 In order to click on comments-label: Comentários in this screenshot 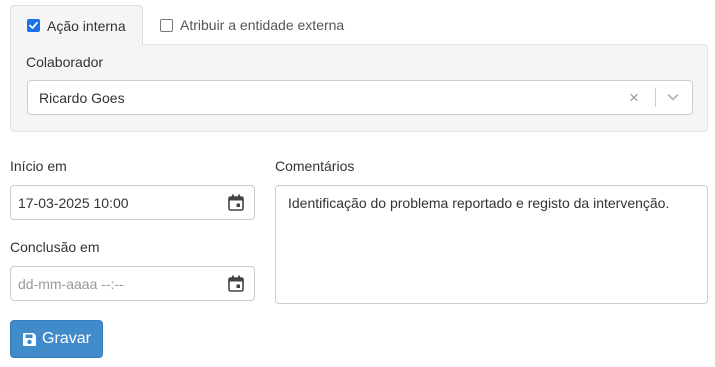, I will do `click(315, 166)`.